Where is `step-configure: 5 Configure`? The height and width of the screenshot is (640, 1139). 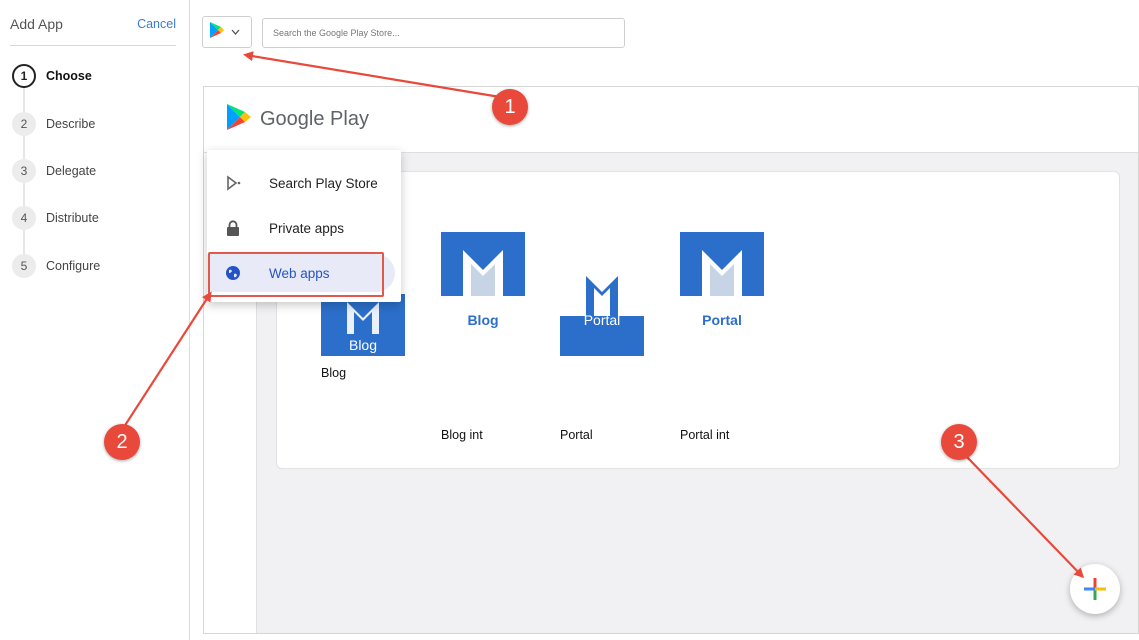
step-configure: 5 Configure is located at coordinates (56, 266).